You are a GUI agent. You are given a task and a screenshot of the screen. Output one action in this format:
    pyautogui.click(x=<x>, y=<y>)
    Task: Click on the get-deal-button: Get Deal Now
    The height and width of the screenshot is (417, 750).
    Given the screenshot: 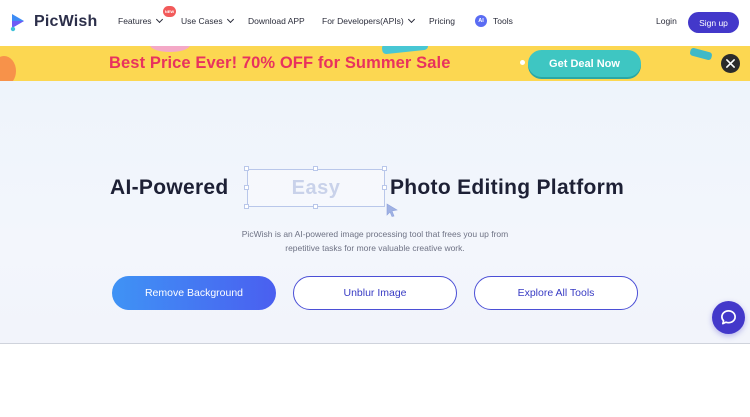 What is the action you would take?
    pyautogui.click(x=584, y=63)
    